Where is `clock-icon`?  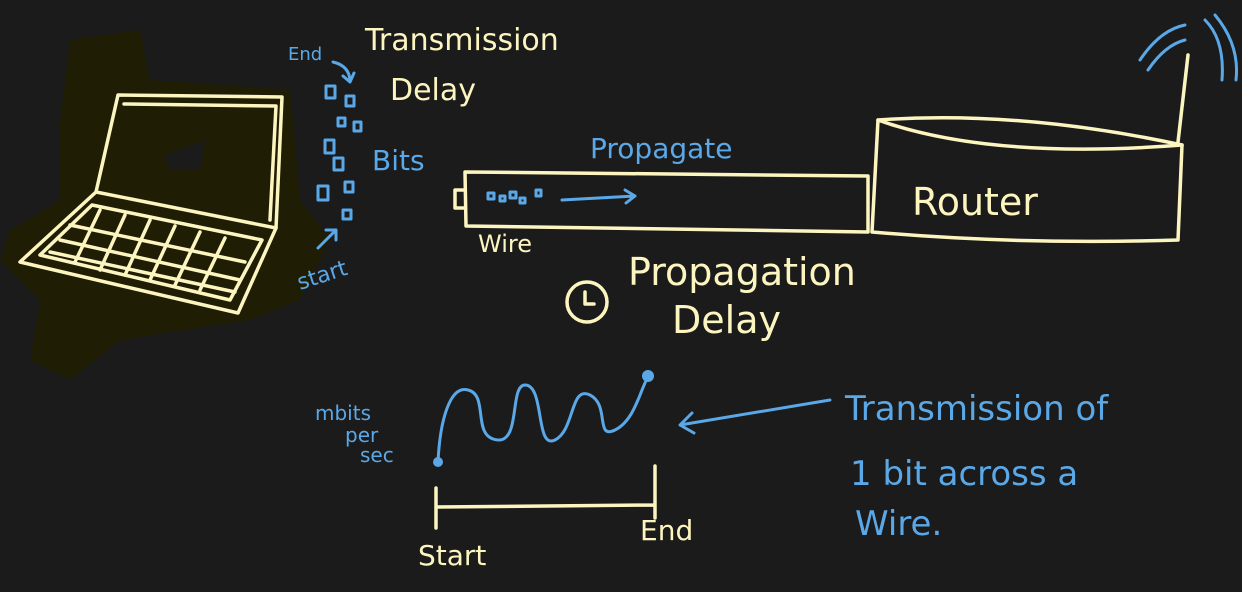
clock-icon is located at coordinates (587, 302).